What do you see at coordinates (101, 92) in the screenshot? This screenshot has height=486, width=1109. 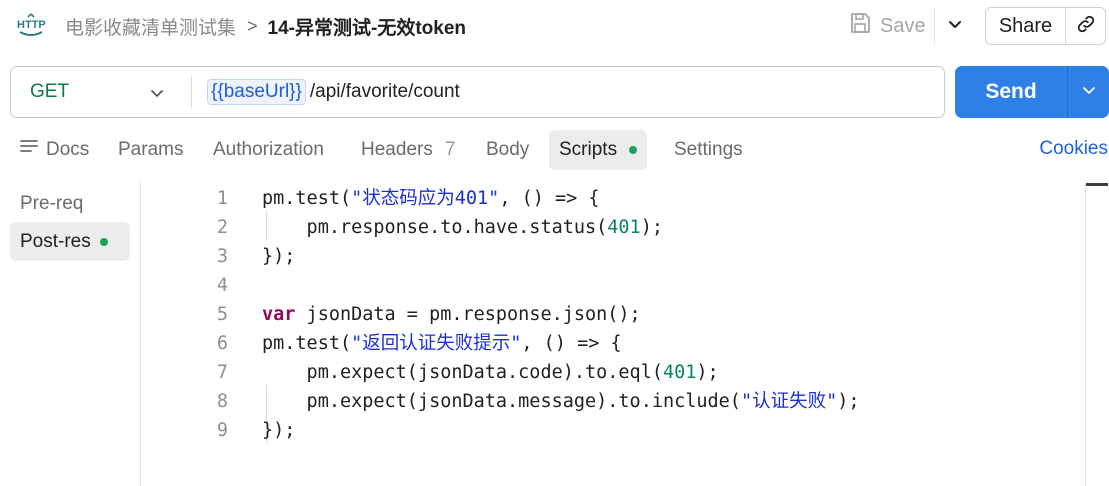 I see `method-select: GET` at bounding box center [101, 92].